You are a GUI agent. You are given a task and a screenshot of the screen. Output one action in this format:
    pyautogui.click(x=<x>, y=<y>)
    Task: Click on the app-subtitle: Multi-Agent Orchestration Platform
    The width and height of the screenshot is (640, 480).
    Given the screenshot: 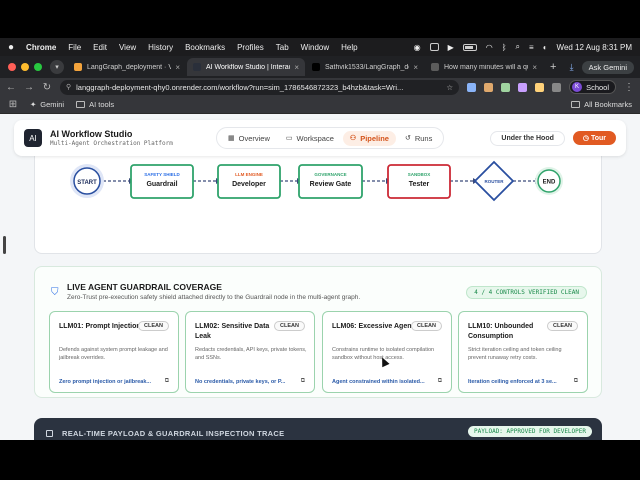 What is the action you would take?
    pyautogui.click(x=111, y=143)
    